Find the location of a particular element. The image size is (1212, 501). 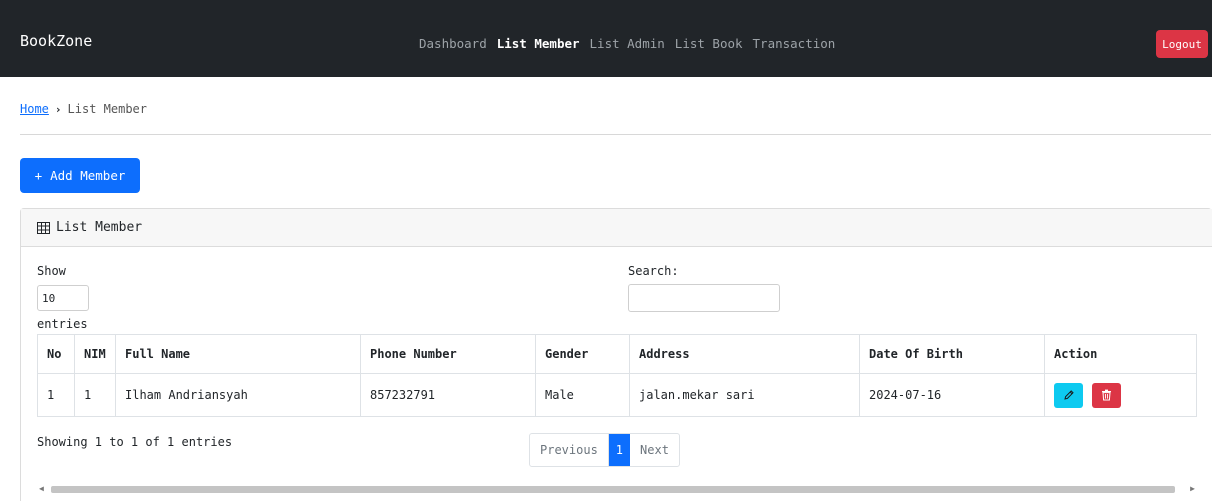

delete-button is located at coordinates (1107, 395).